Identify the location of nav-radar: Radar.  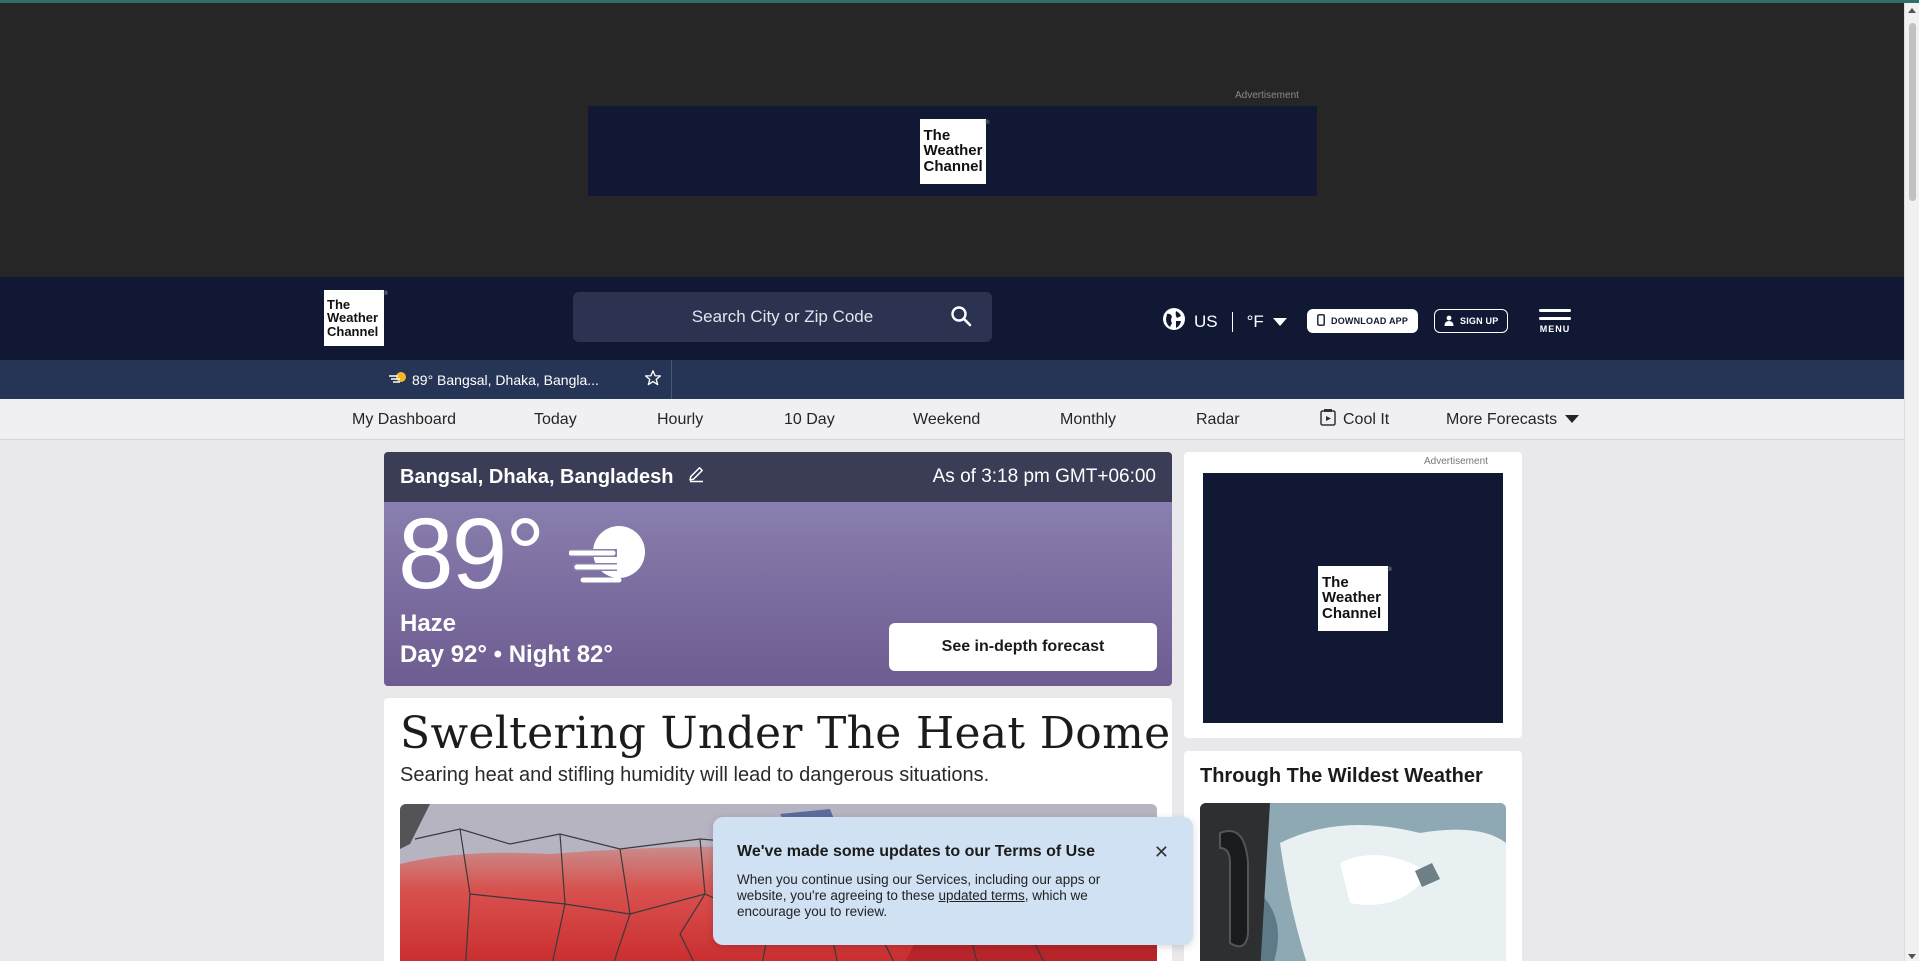
(1218, 419).